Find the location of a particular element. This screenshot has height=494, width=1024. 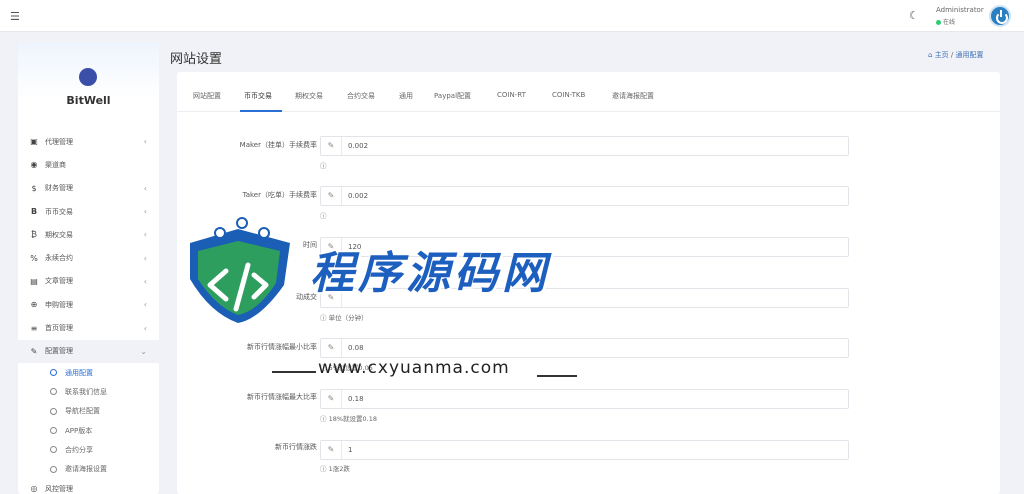

help-text-content: 18%就设置0.18 is located at coordinates (352, 419).